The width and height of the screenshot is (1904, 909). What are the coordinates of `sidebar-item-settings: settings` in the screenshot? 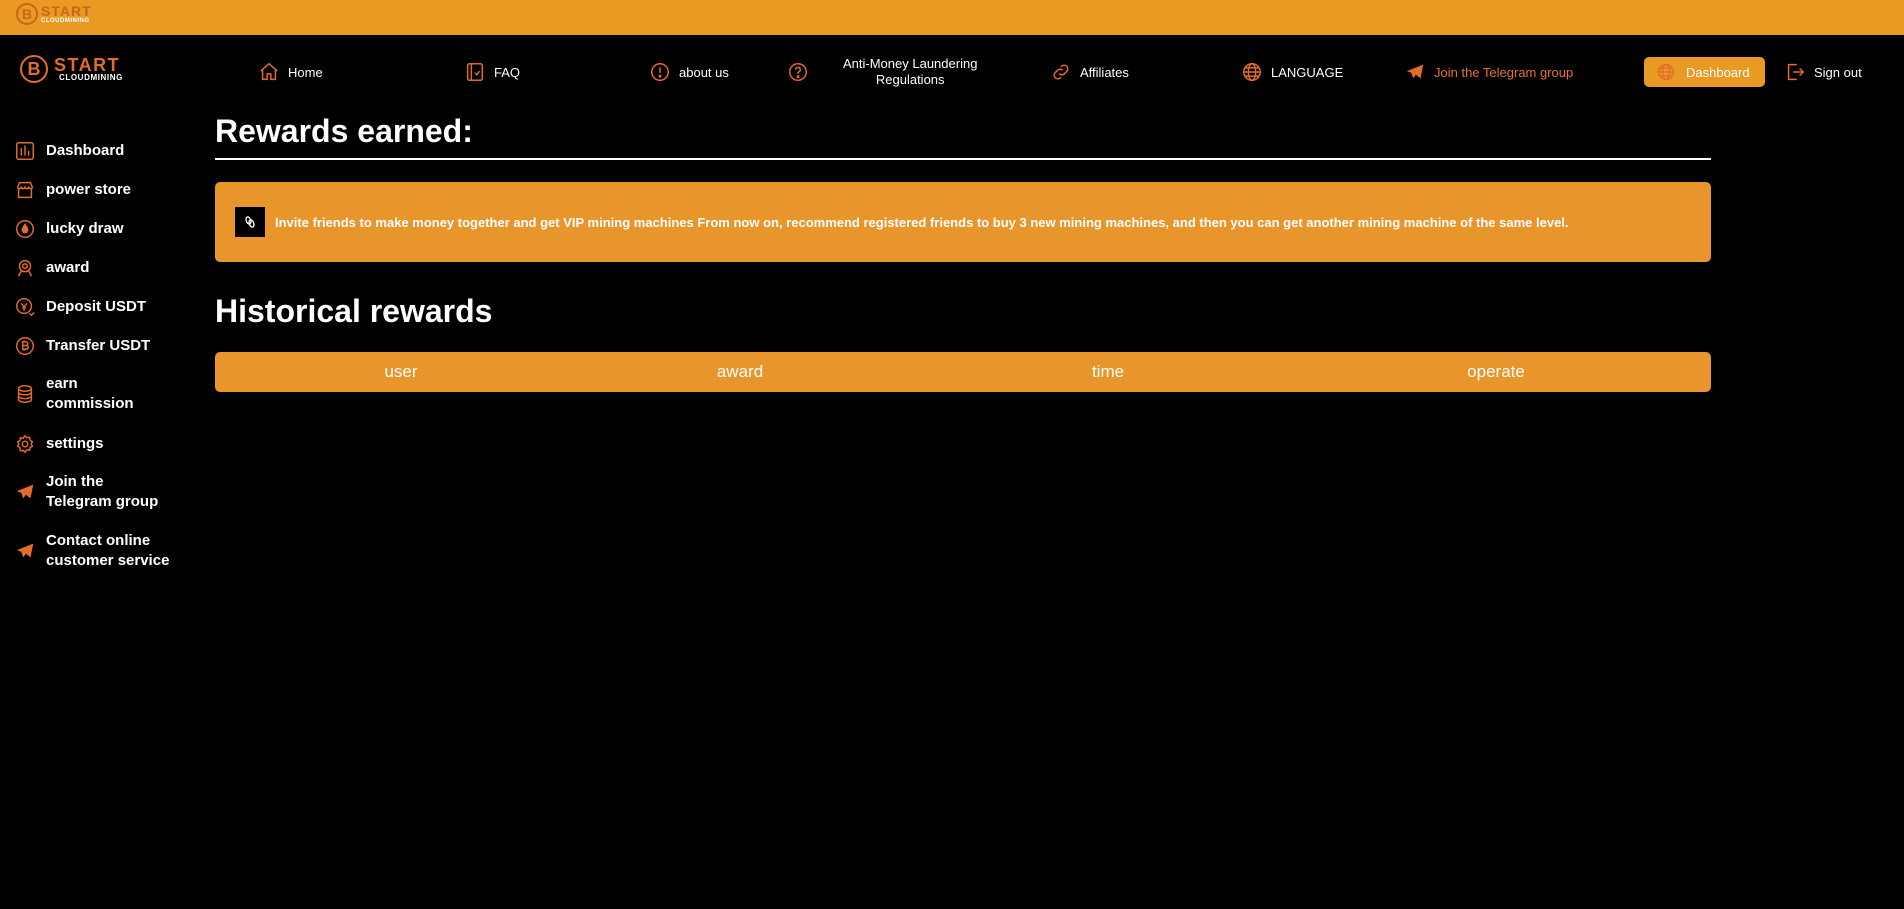 It's located at (59, 444).